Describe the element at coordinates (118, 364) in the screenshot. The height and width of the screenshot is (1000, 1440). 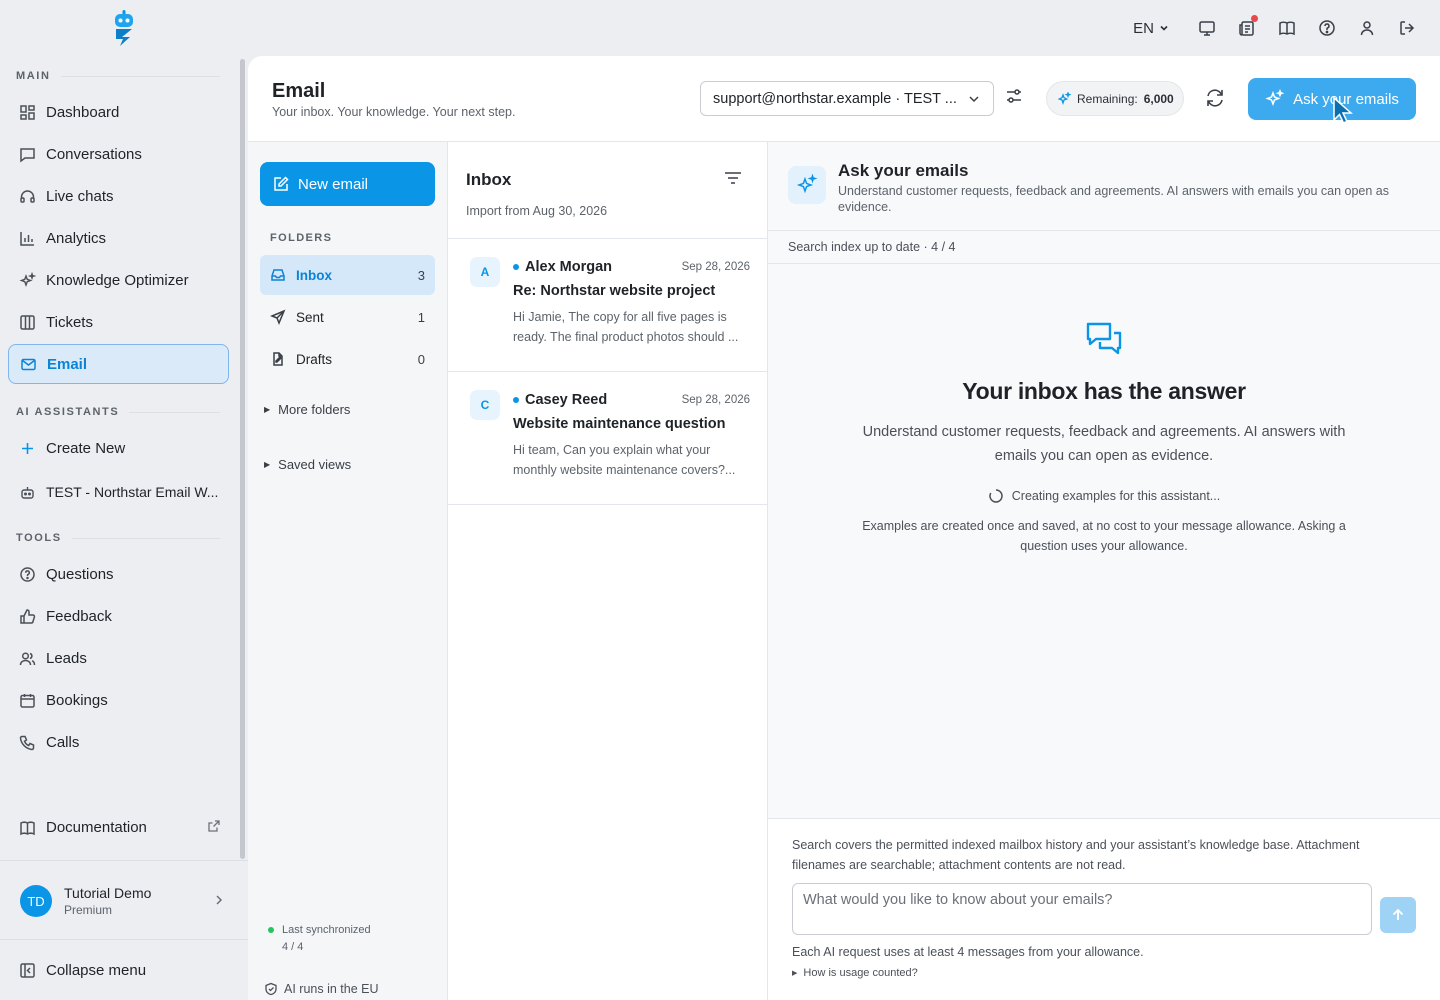
I see `sidebar-item-email: Email` at that location.